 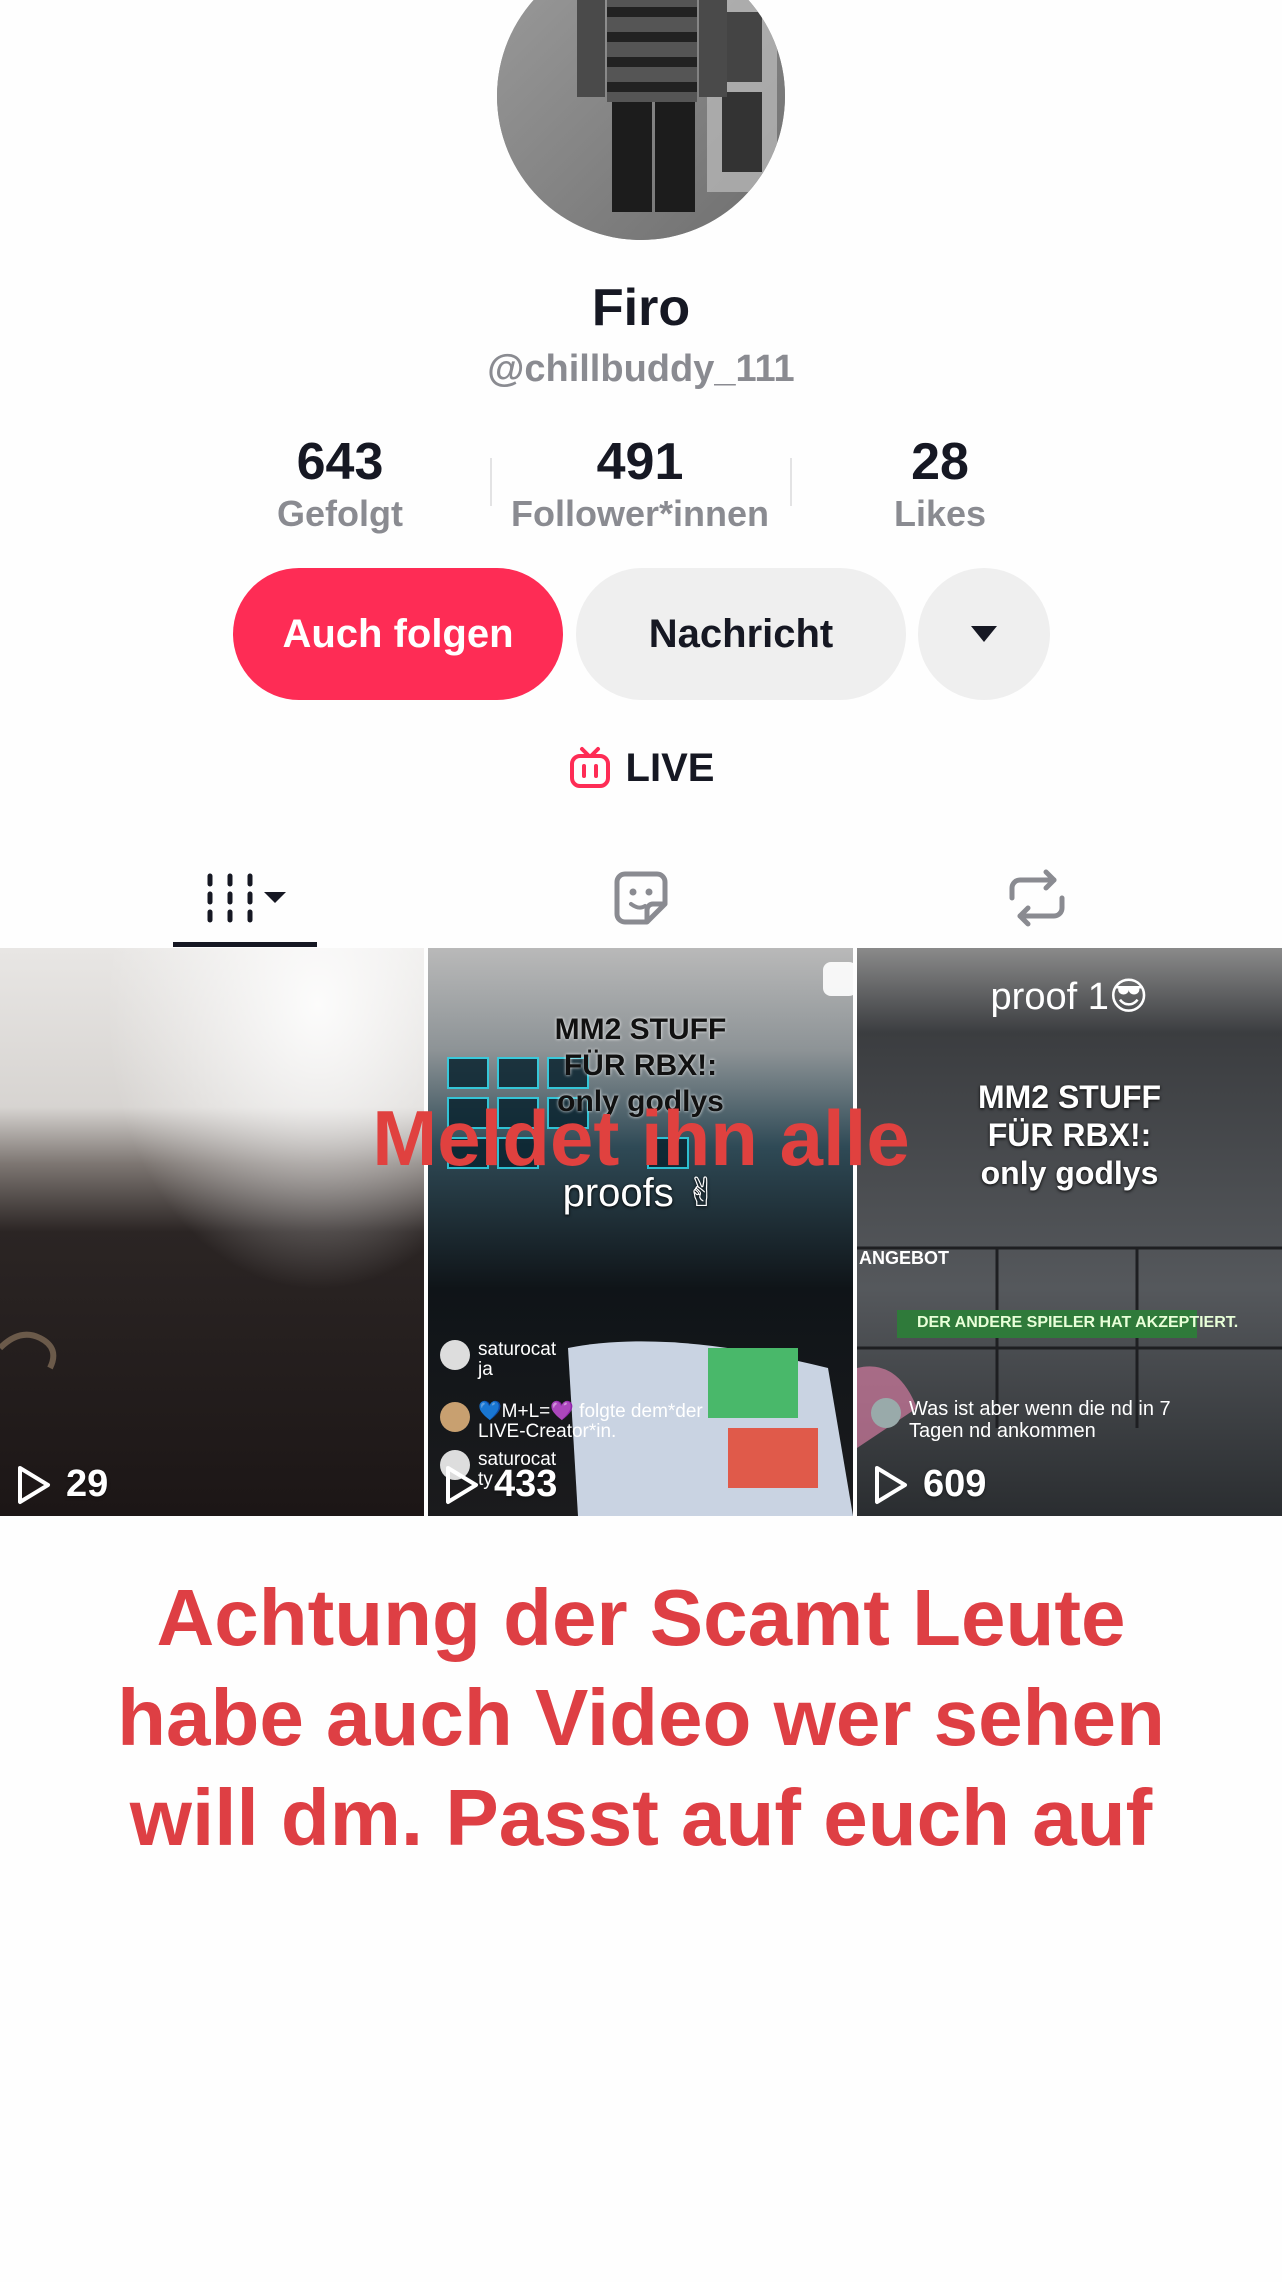 What do you see at coordinates (641, 1817) in the screenshot?
I see `warning-line: will dm. Passt auf euch auf` at bounding box center [641, 1817].